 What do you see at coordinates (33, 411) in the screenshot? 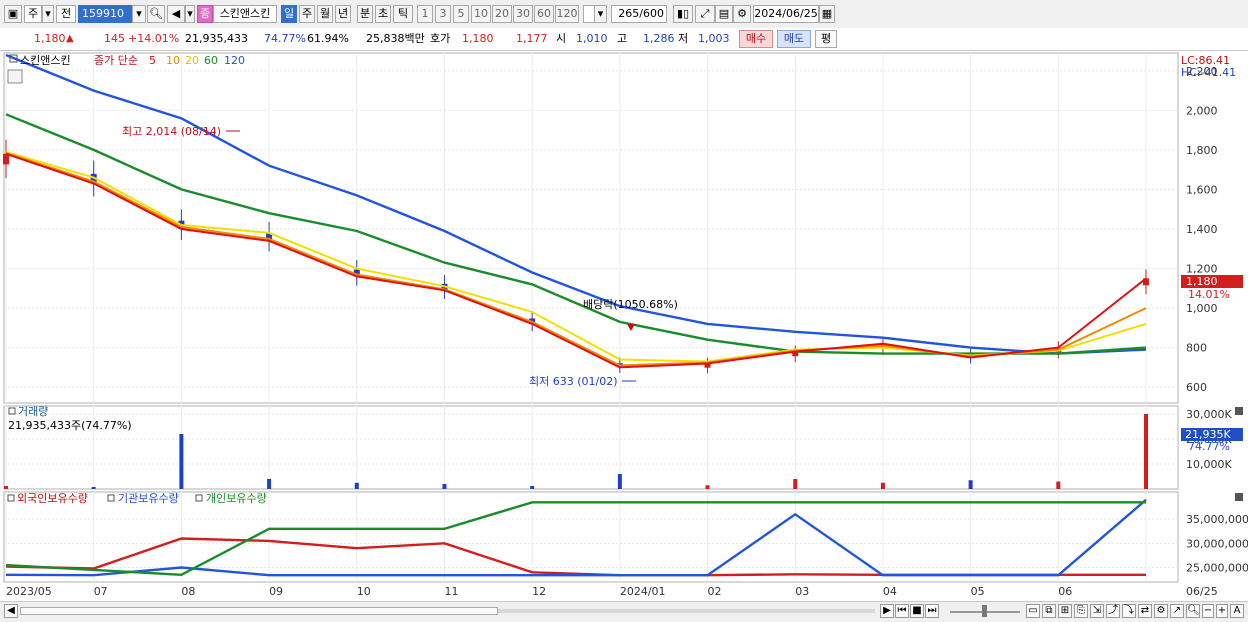
I see `volume-title: 거래량` at bounding box center [33, 411].